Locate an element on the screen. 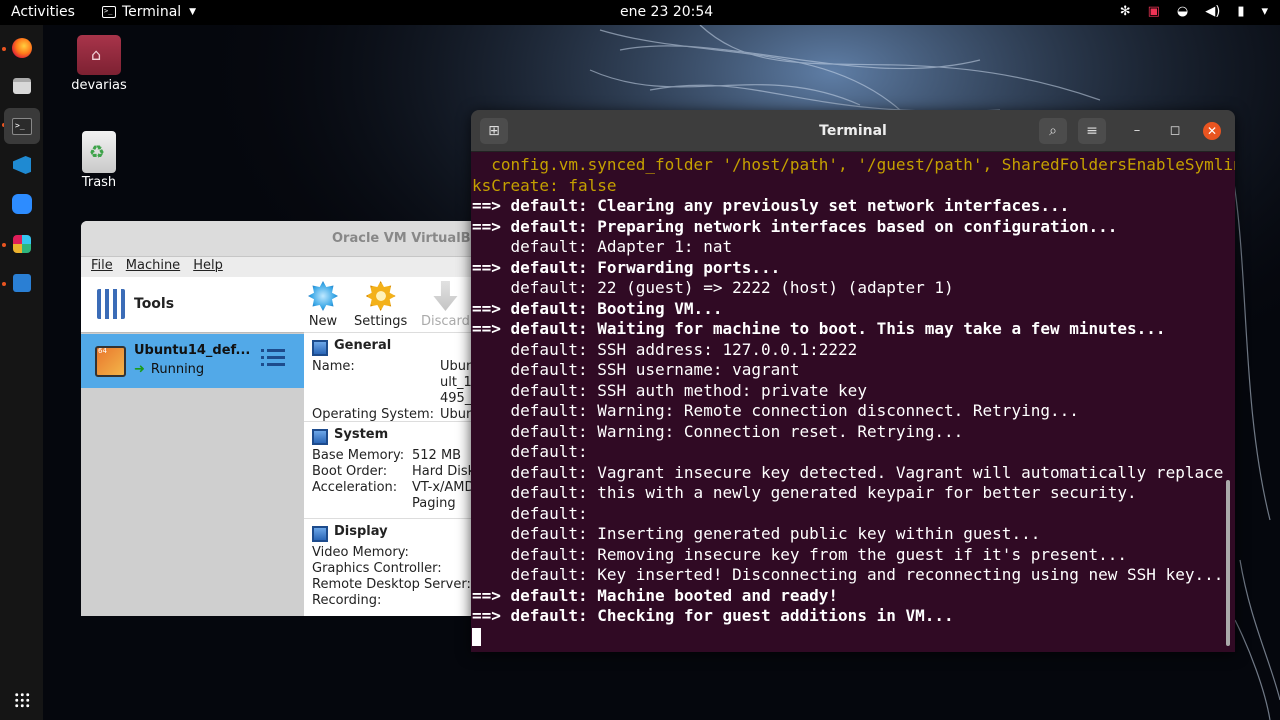 Image resolution: width=1280 pixels, height=720 pixels. name-label: Name: is located at coordinates (333, 366).